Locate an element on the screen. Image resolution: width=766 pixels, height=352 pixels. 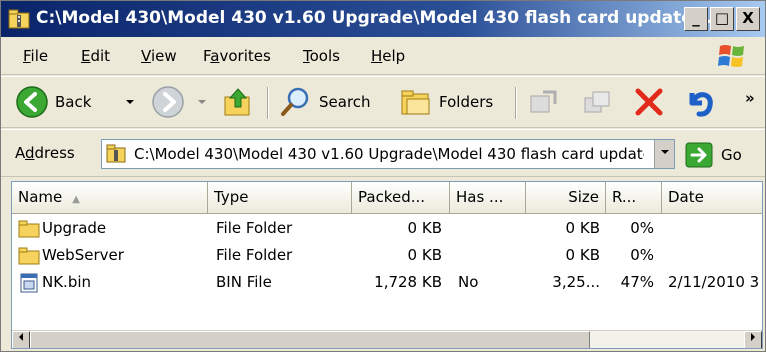
search-button: Search is located at coordinates (325, 102).